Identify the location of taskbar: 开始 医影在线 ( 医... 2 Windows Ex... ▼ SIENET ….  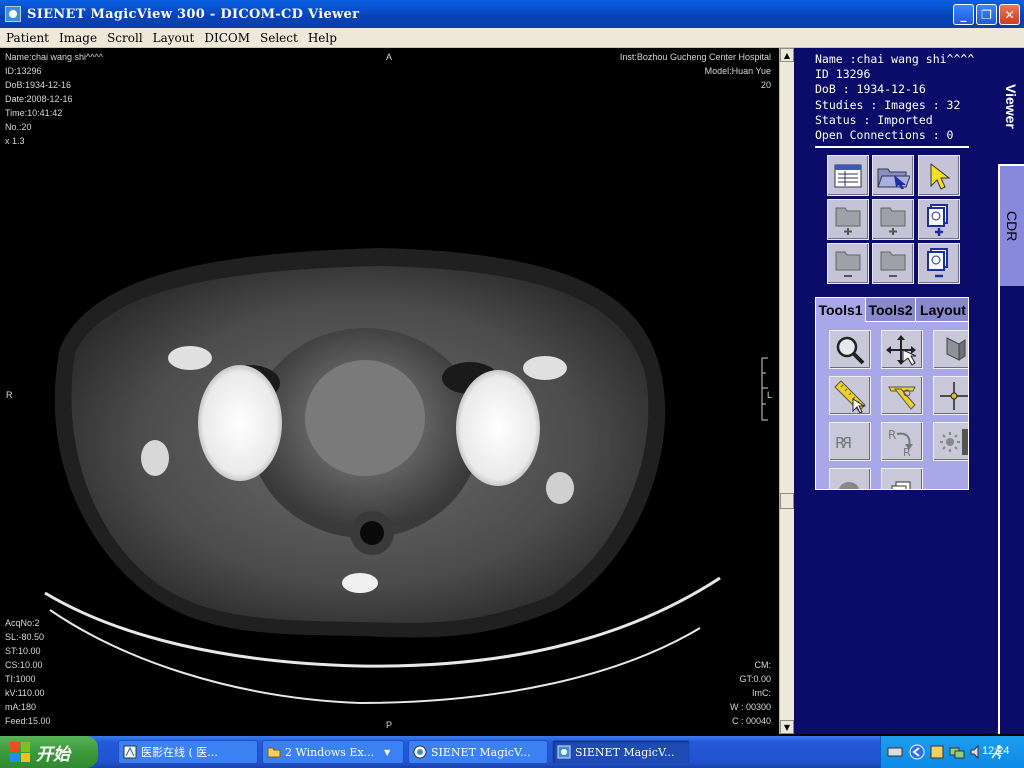
(512, 752).